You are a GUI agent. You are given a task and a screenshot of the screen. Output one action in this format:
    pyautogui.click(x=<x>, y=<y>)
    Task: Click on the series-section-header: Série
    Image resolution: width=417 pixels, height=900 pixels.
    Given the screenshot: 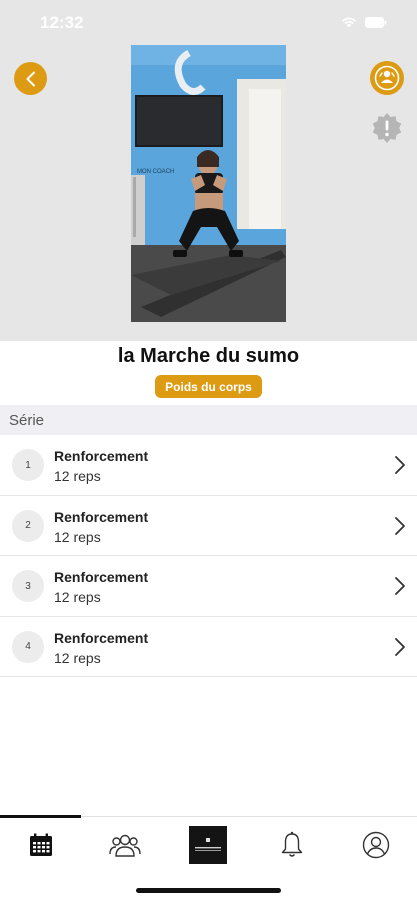 What is the action you would take?
    pyautogui.click(x=208, y=420)
    